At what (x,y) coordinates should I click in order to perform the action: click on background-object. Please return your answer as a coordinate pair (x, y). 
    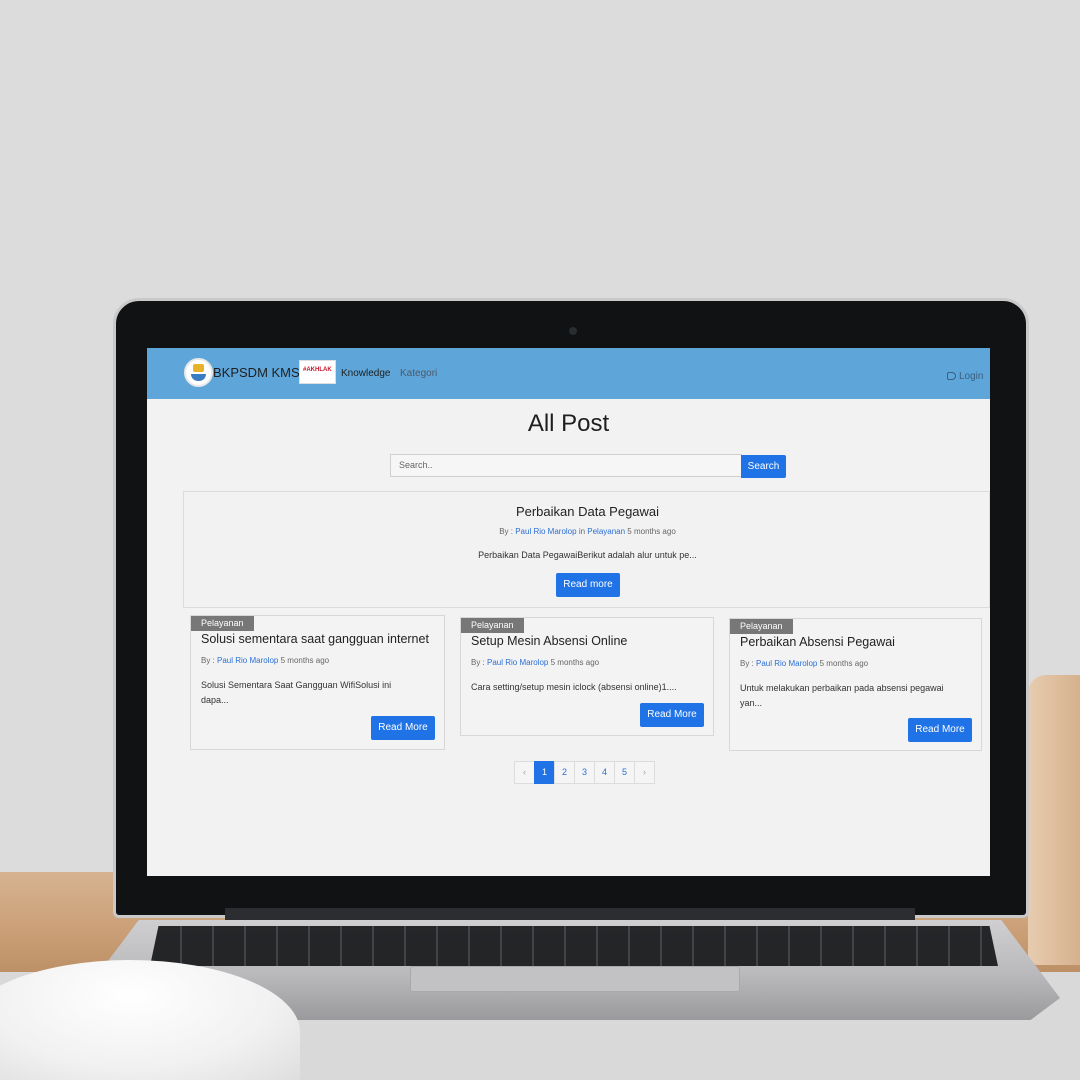
    Looking at the image, I should click on (1054, 820).